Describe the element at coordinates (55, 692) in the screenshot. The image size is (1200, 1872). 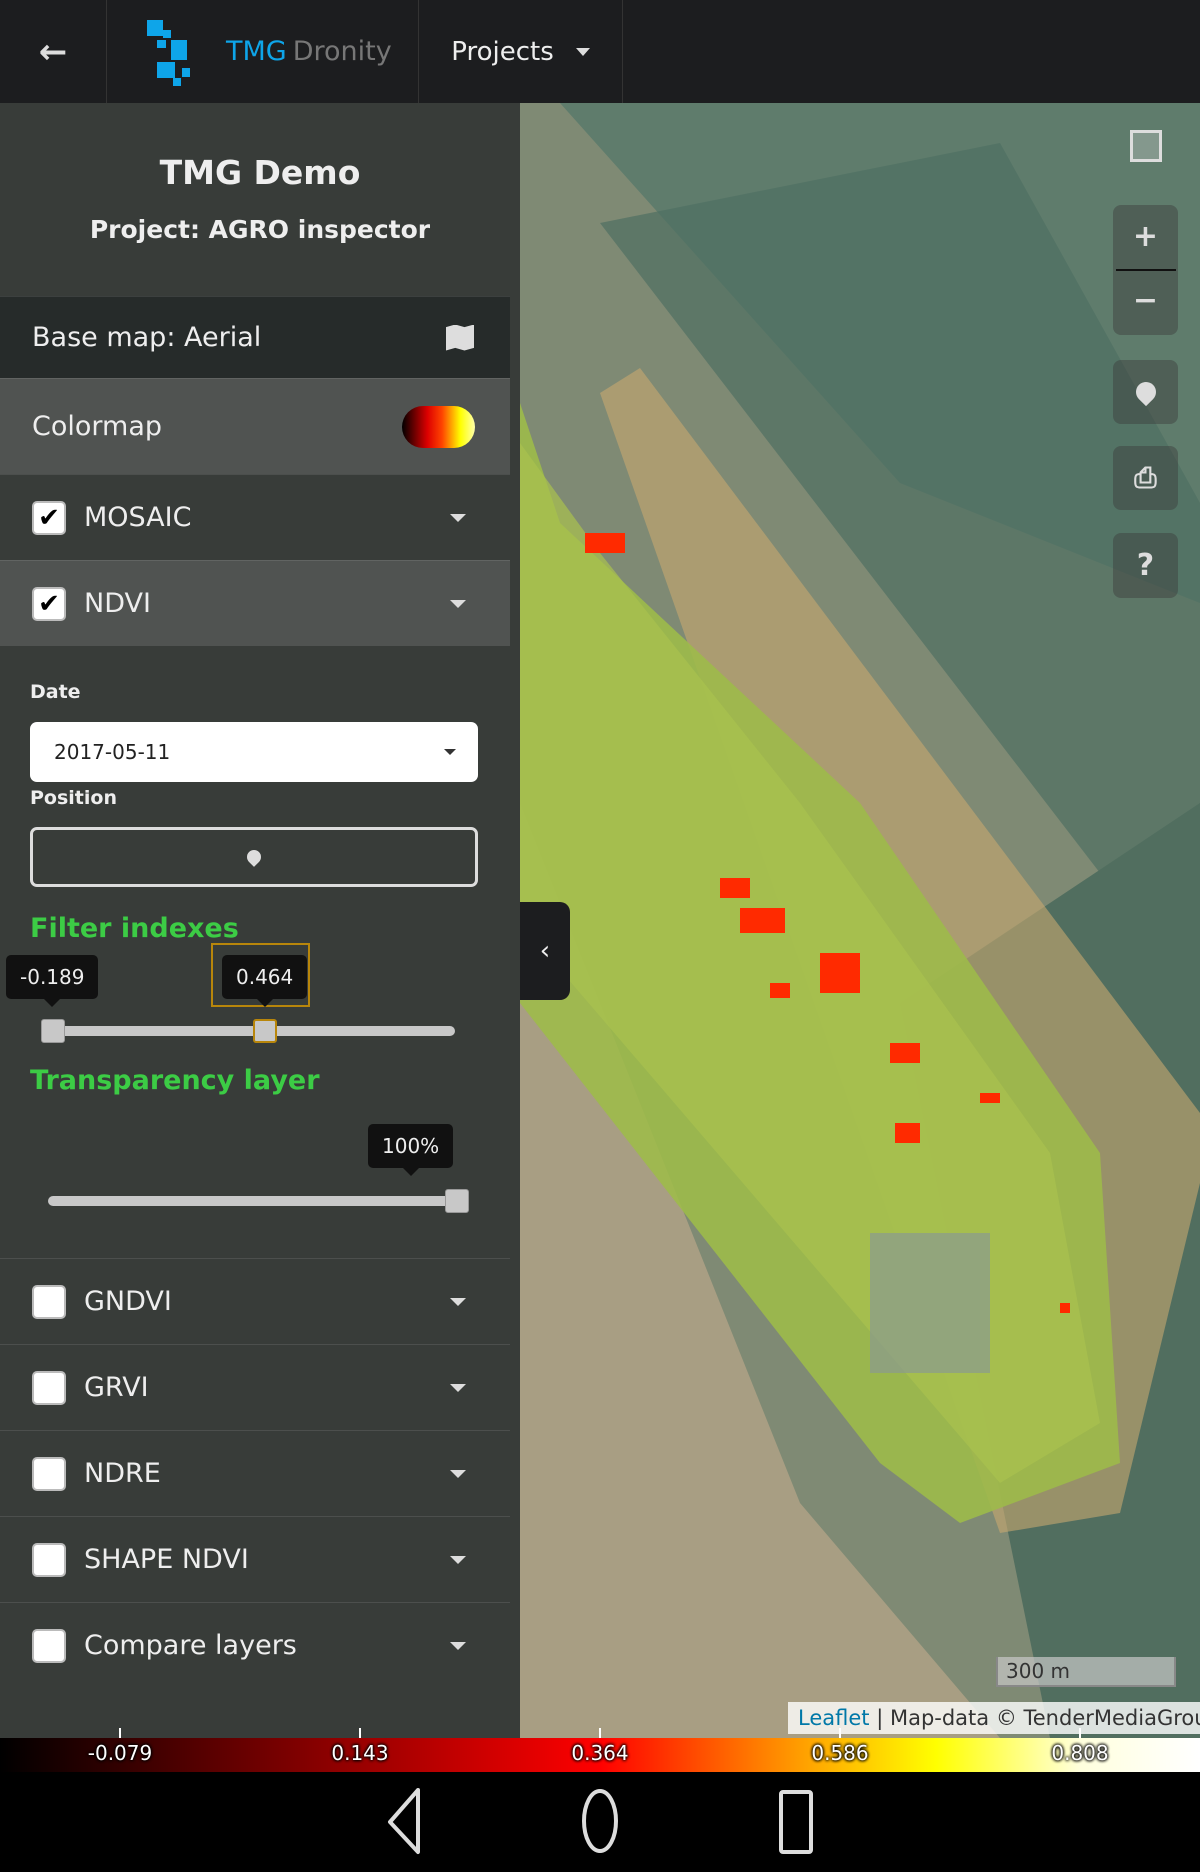
I see `date-label: Date` at that location.